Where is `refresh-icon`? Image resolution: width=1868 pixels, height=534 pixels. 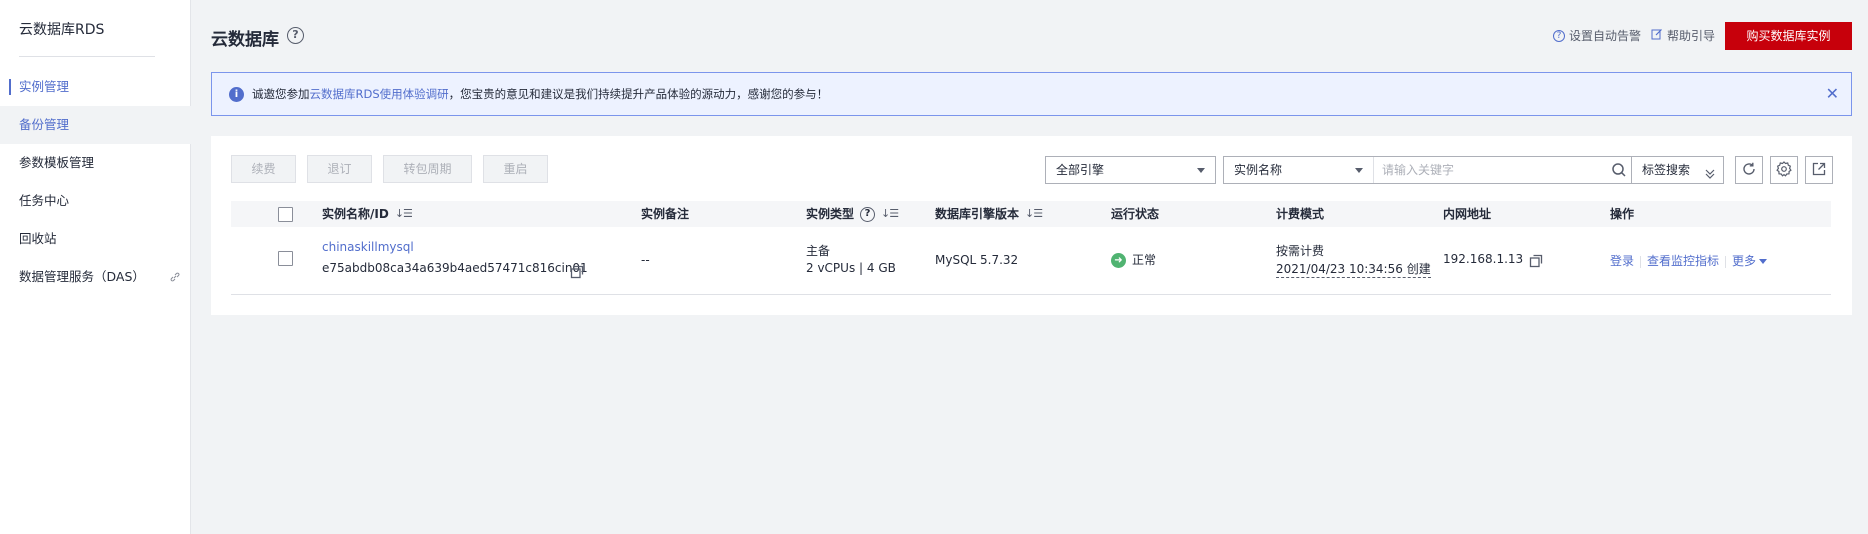
refresh-icon is located at coordinates (1749, 170).